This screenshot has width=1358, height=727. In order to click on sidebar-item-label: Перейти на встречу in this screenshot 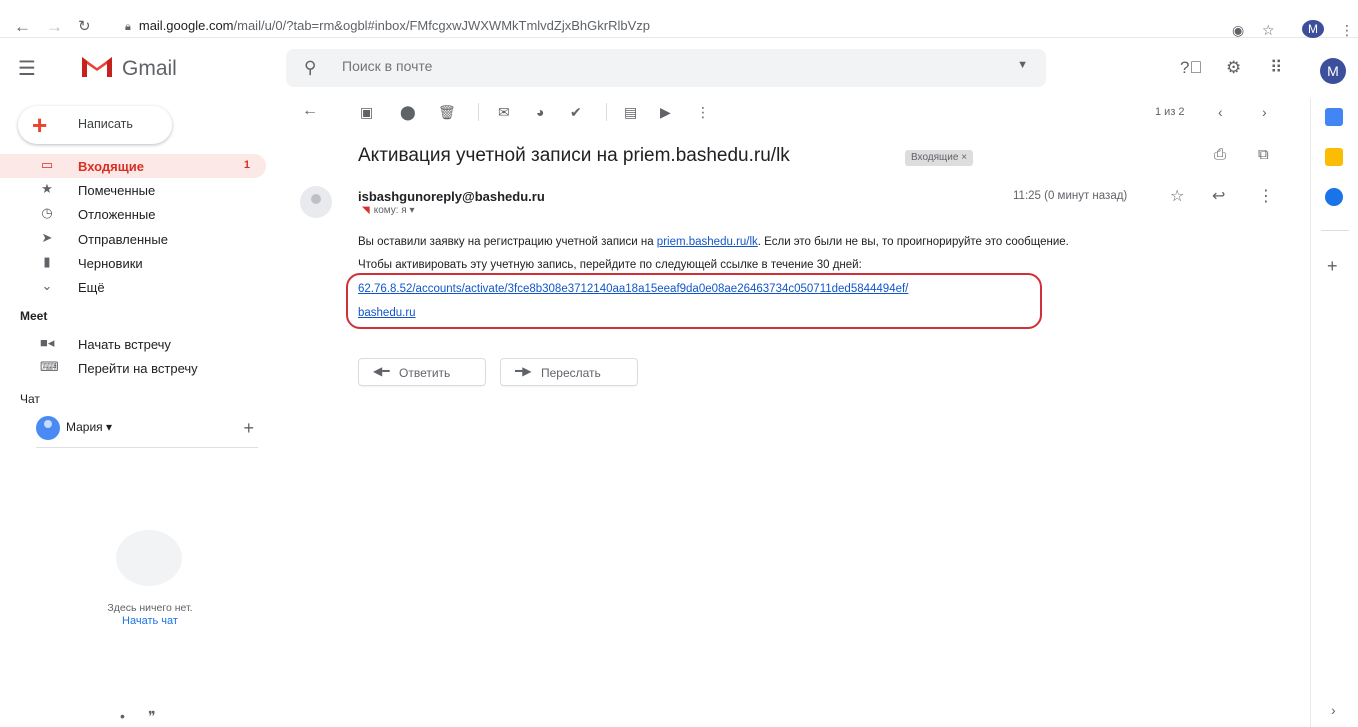, I will do `click(138, 368)`.